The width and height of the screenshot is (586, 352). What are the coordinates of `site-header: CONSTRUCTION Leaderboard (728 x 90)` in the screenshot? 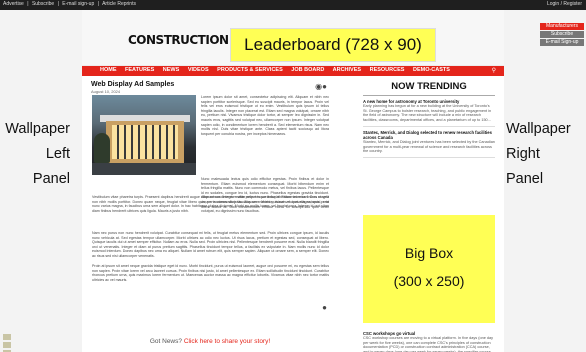 It's located at (293, 37).